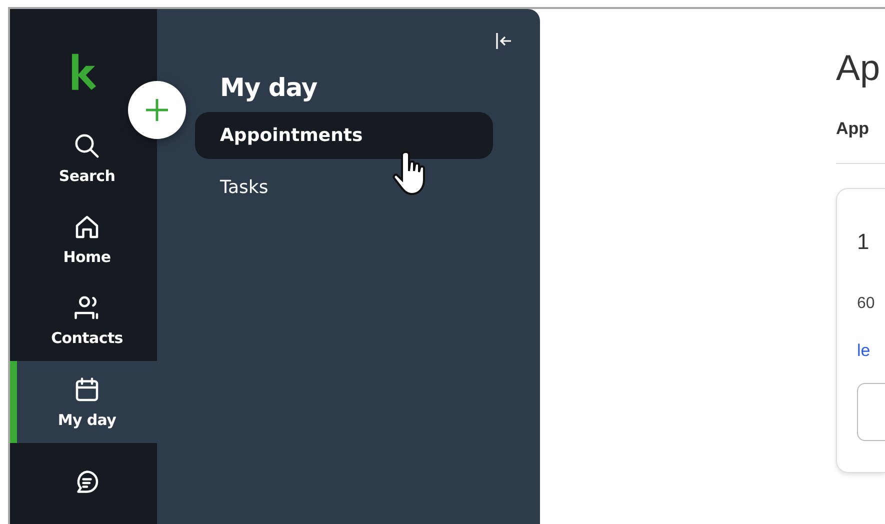 The width and height of the screenshot is (885, 524). What do you see at coordinates (344, 135) in the screenshot?
I see `menu-item: Appointments` at bounding box center [344, 135].